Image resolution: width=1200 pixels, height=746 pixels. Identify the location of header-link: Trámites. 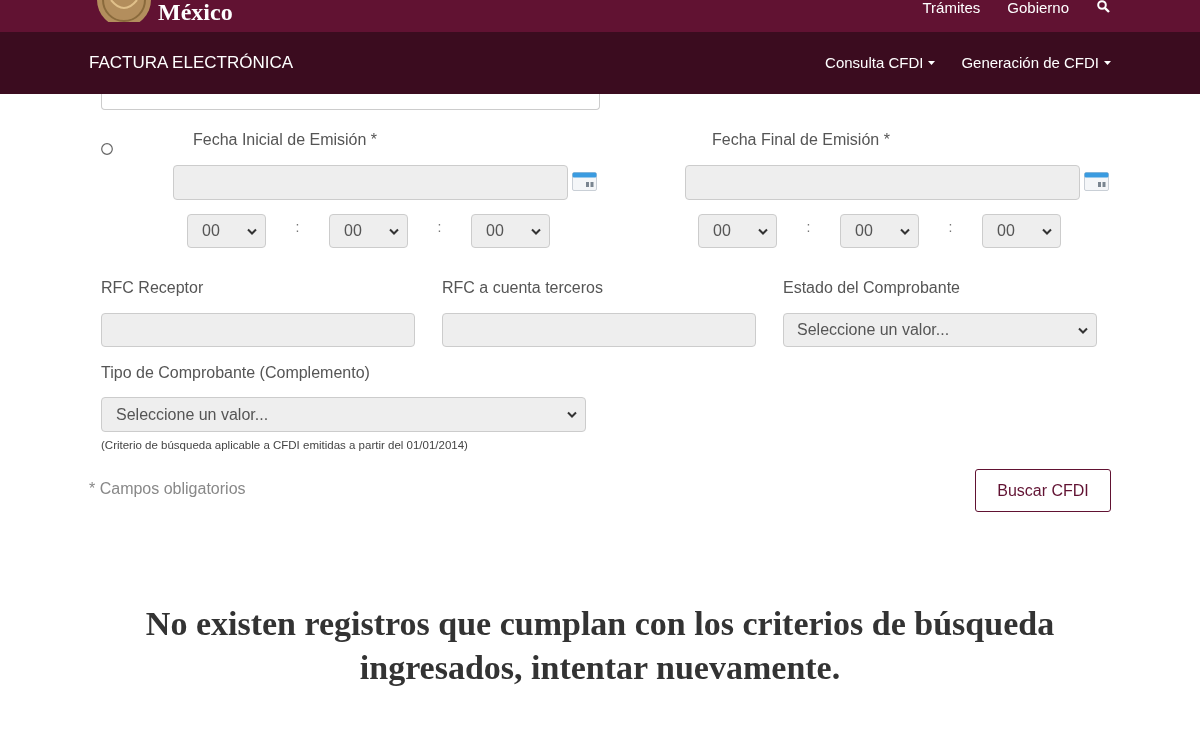
(951, 8).